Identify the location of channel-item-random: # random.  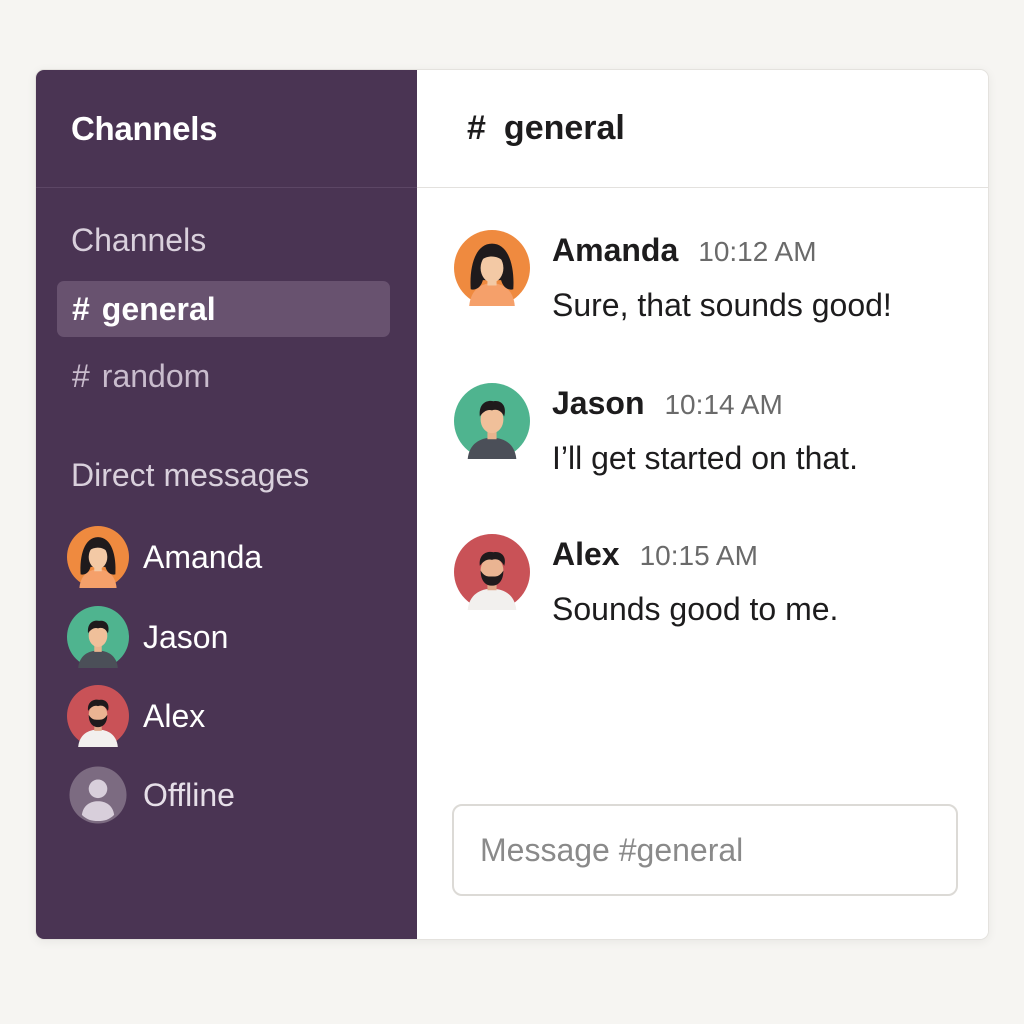
(223, 376).